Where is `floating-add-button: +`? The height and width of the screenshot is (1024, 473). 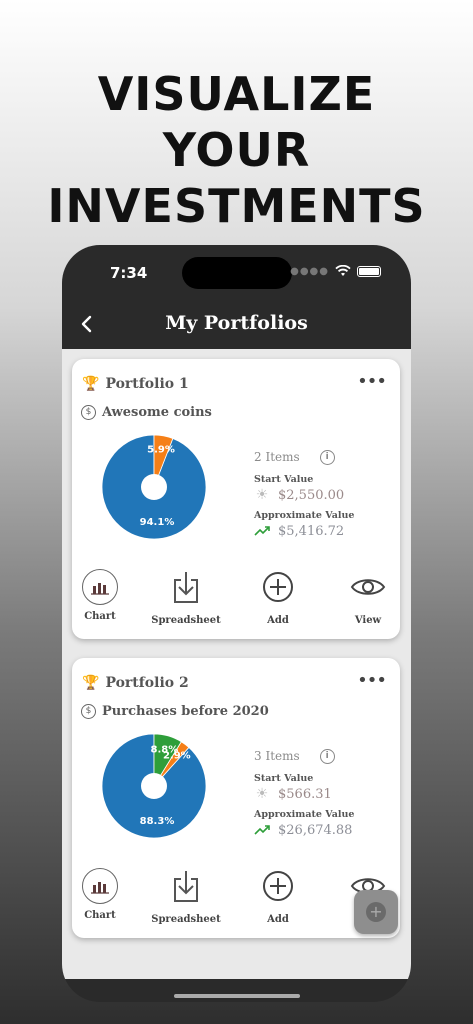
floating-add-button: + is located at coordinates (376, 912).